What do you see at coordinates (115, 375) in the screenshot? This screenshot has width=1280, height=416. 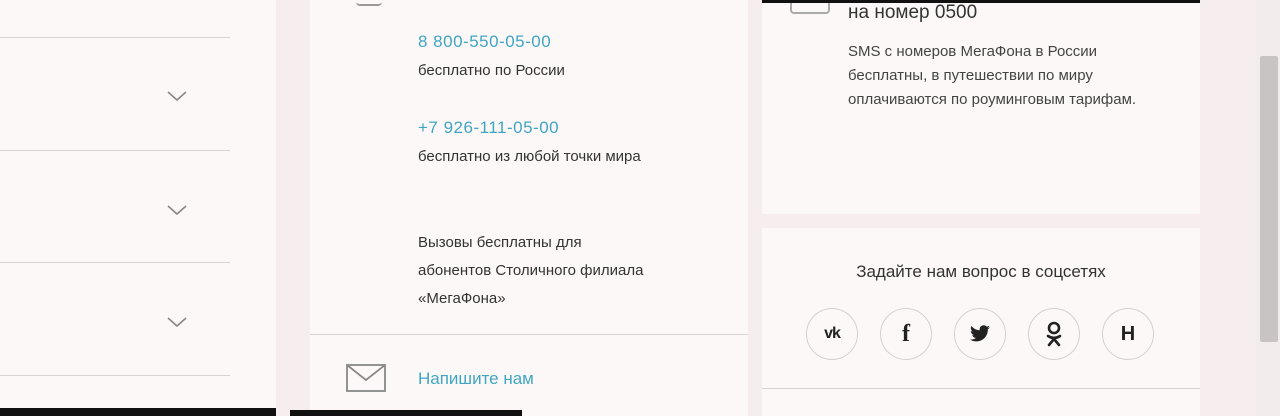 I see `accordion-divider` at bounding box center [115, 375].